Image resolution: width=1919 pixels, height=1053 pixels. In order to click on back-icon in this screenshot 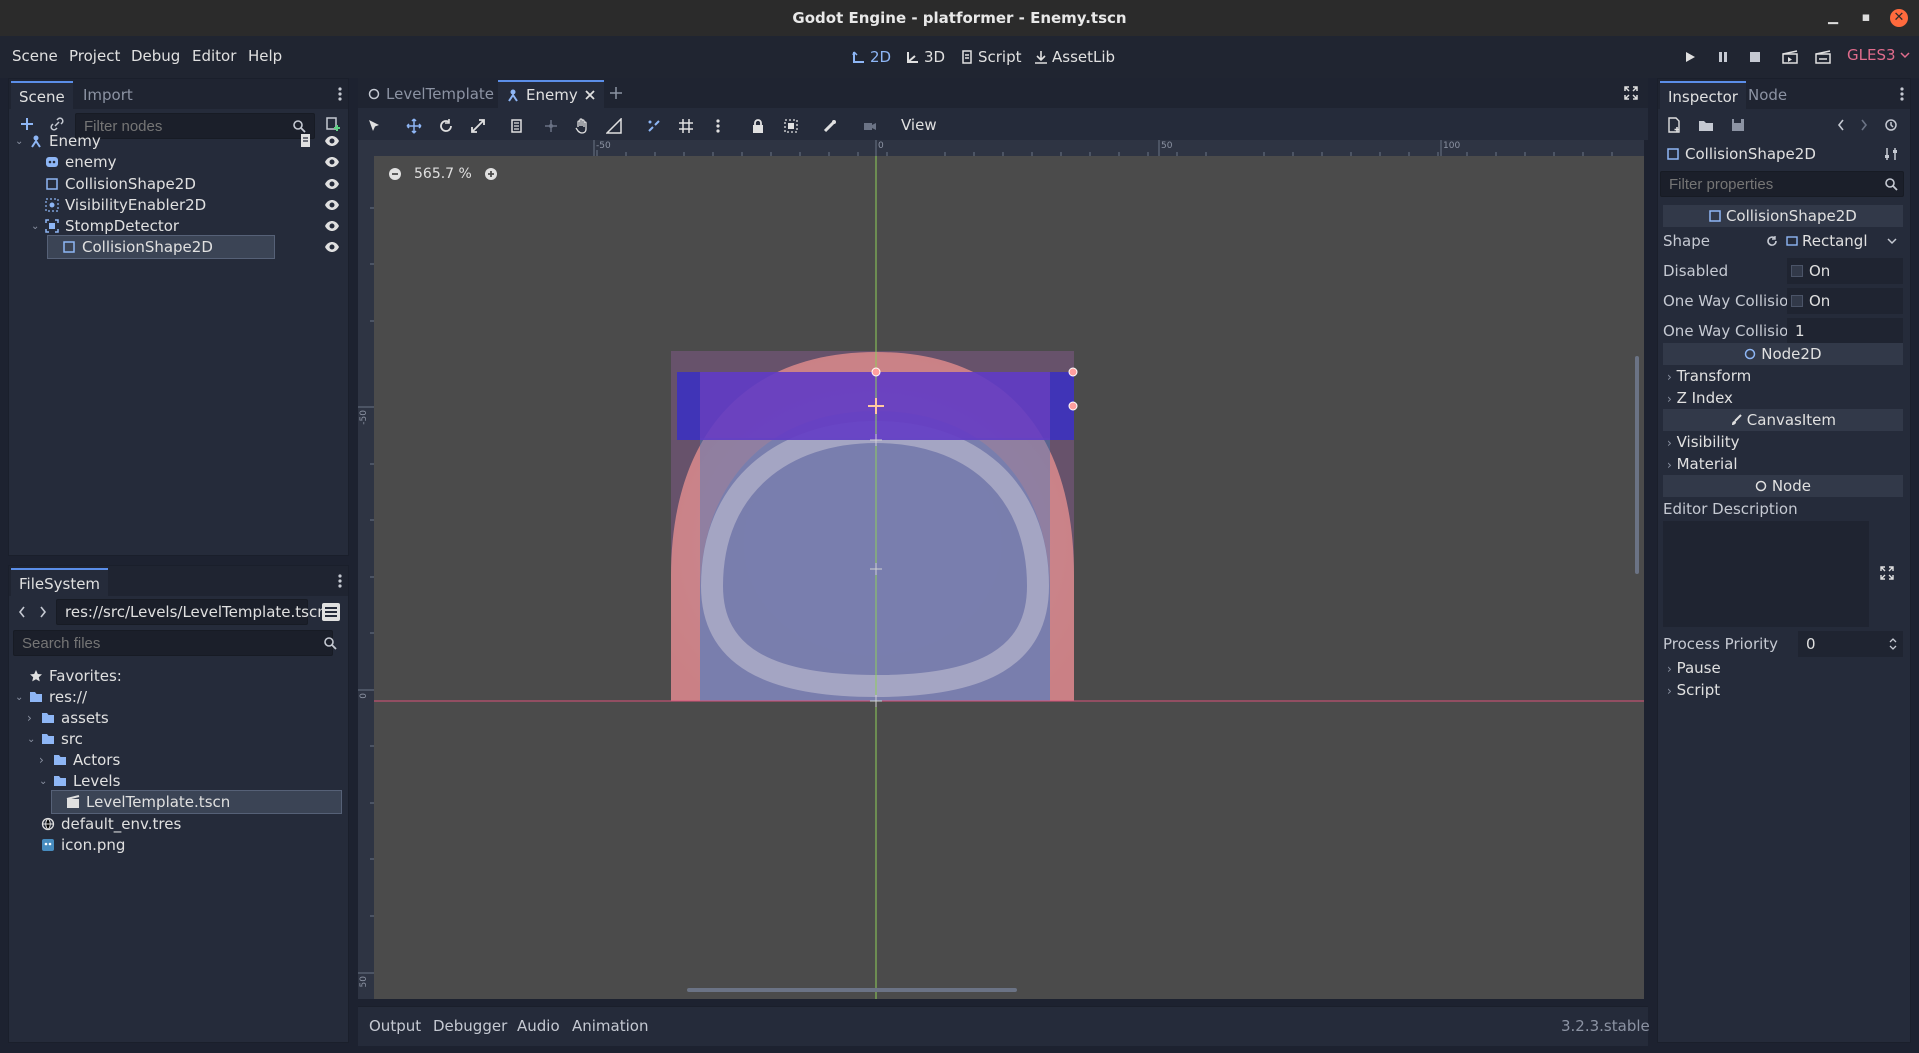, I will do `click(22, 612)`.